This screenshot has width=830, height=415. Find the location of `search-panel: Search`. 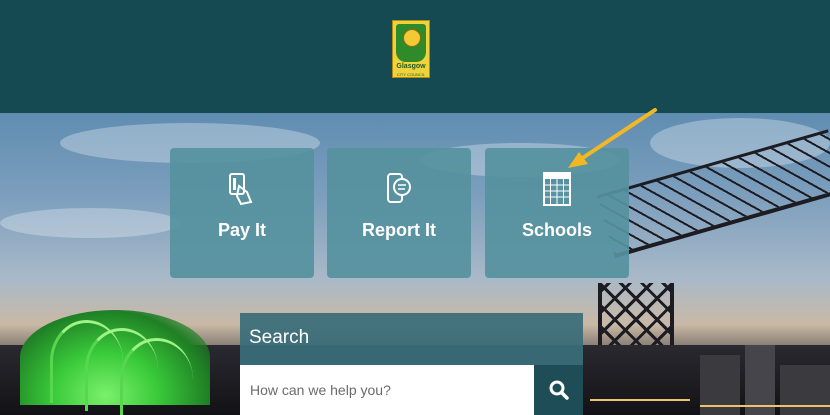

search-panel: Search is located at coordinates (411, 364).